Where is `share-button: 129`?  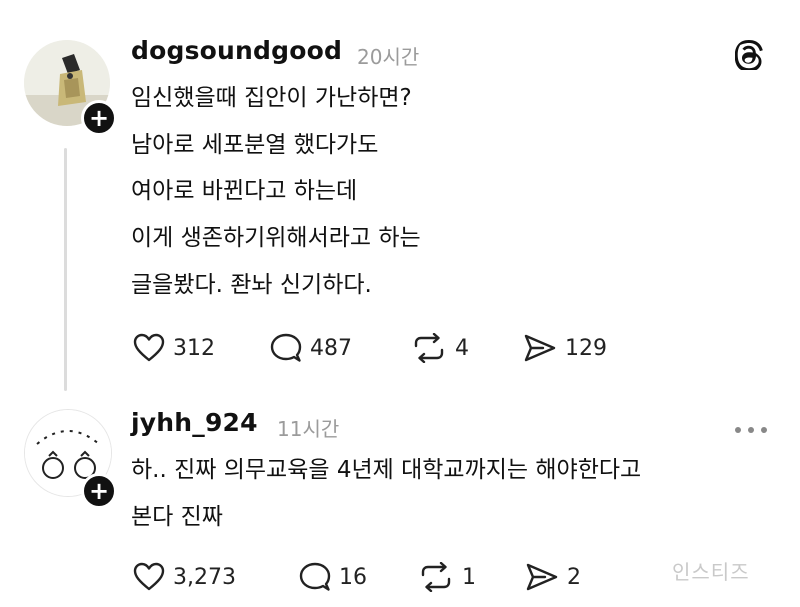 share-button: 129 is located at coordinates (565, 348).